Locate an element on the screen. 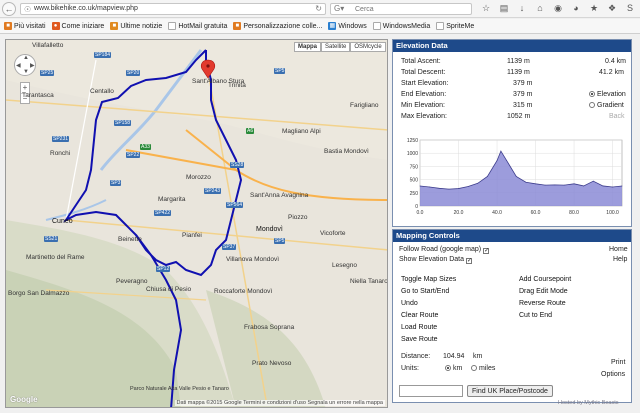  pan-control: ▲ ▼ ◀ ▶ is located at coordinates (25, 65).